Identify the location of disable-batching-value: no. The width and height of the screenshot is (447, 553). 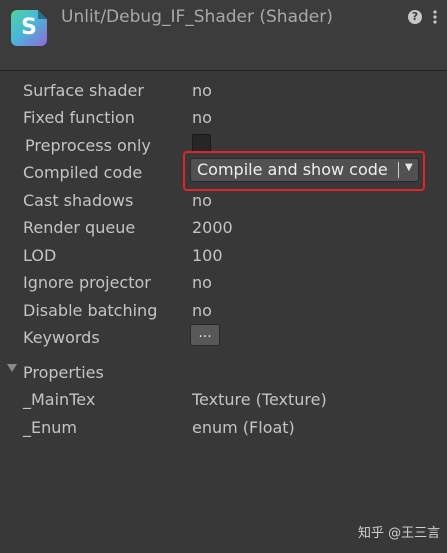
(202, 310).